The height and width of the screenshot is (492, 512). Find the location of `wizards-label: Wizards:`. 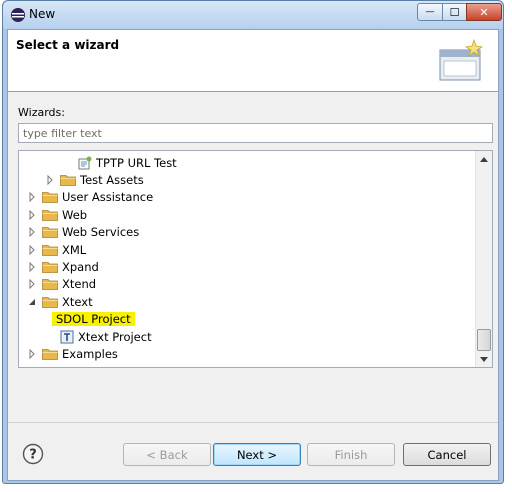

wizards-label: Wizards: is located at coordinates (41, 112).